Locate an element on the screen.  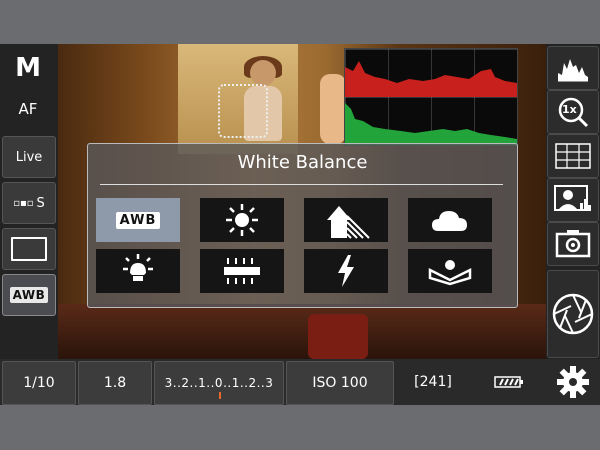
exposure-scale: 3..2..1..0..1..2..3 is located at coordinates (219, 383).